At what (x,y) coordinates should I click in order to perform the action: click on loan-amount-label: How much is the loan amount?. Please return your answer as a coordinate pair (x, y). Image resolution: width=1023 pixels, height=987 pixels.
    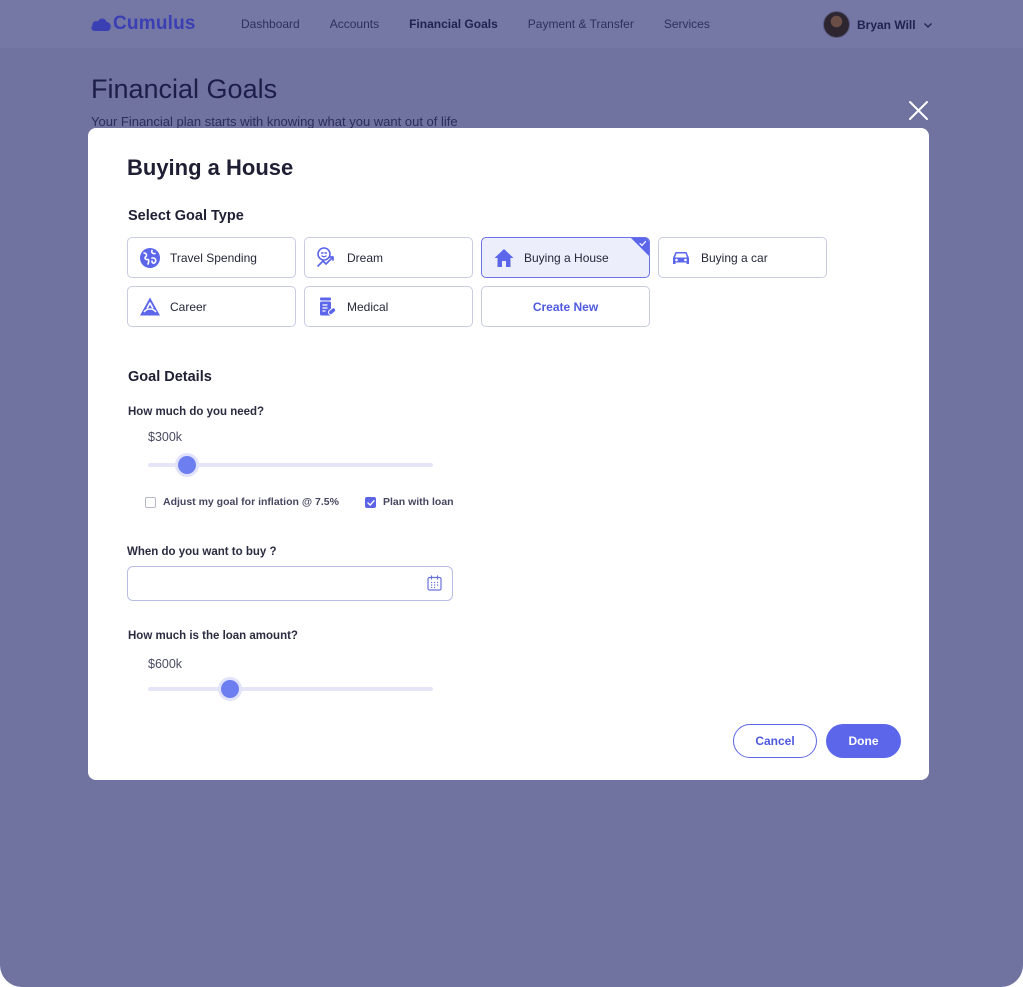
    Looking at the image, I should click on (213, 636).